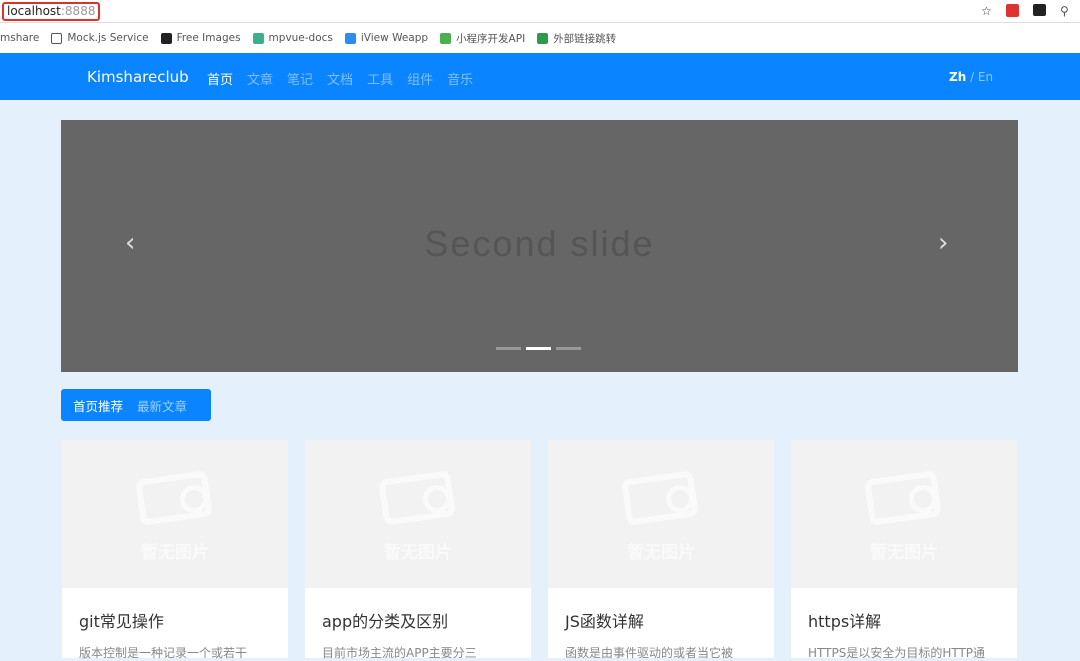 The image size is (1080, 661). I want to click on article-card: 暂无图片 app的分类及区别目前市场主流的APP主要分三, so click(418, 550).